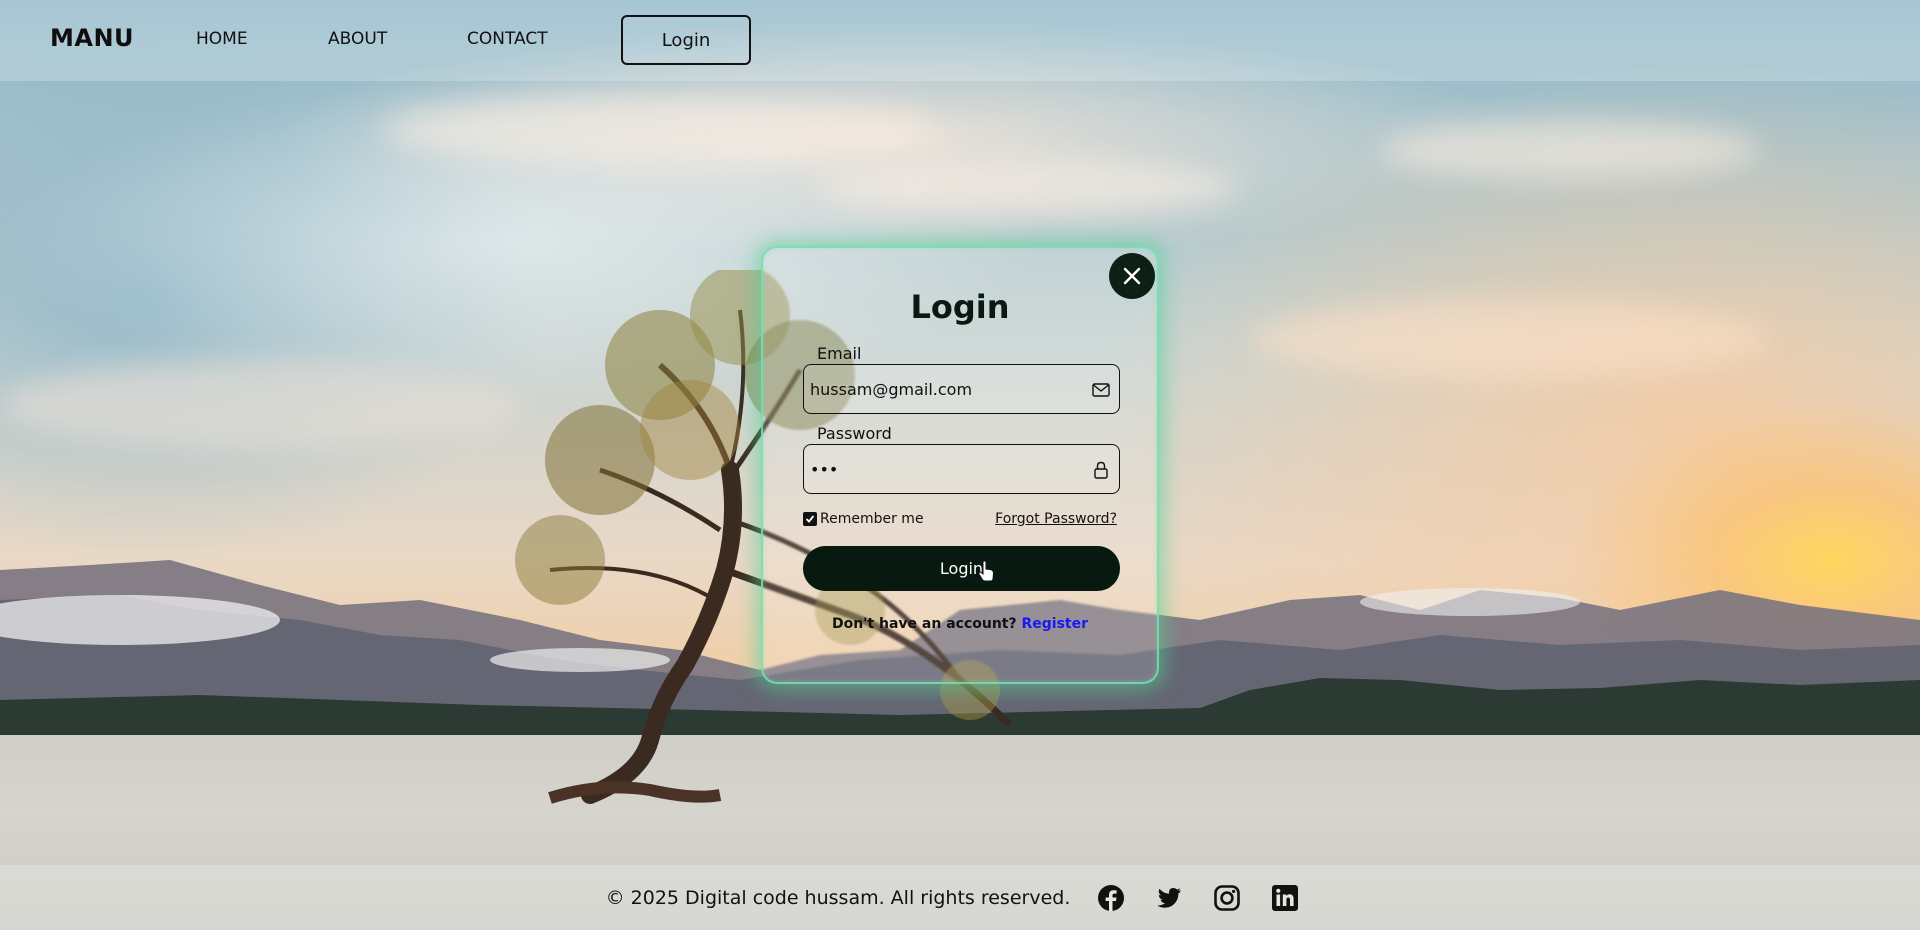  Describe the element at coordinates (1169, 898) in the screenshot. I see `twitter-icon` at that location.